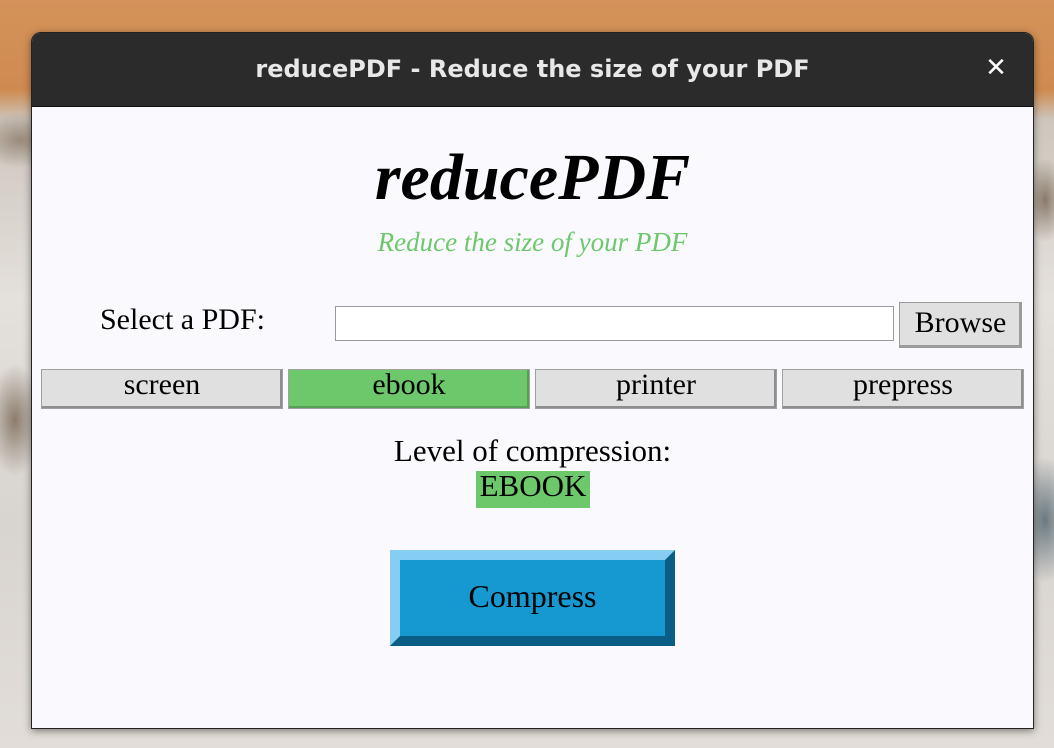 The height and width of the screenshot is (748, 1054). Describe the element at coordinates (409, 389) in the screenshot. I see `preset-ebook-button: ebook` at that location.